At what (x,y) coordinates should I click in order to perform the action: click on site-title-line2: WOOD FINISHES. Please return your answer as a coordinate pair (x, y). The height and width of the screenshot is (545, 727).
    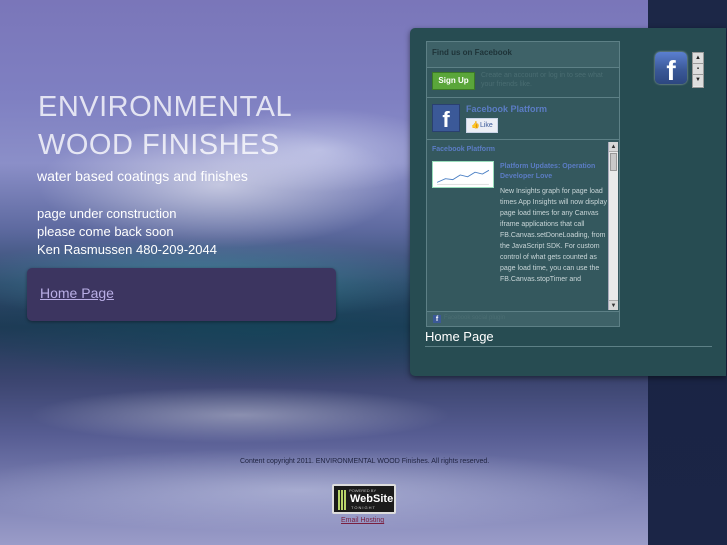
    Looking at the image, I should click on (159, 145).